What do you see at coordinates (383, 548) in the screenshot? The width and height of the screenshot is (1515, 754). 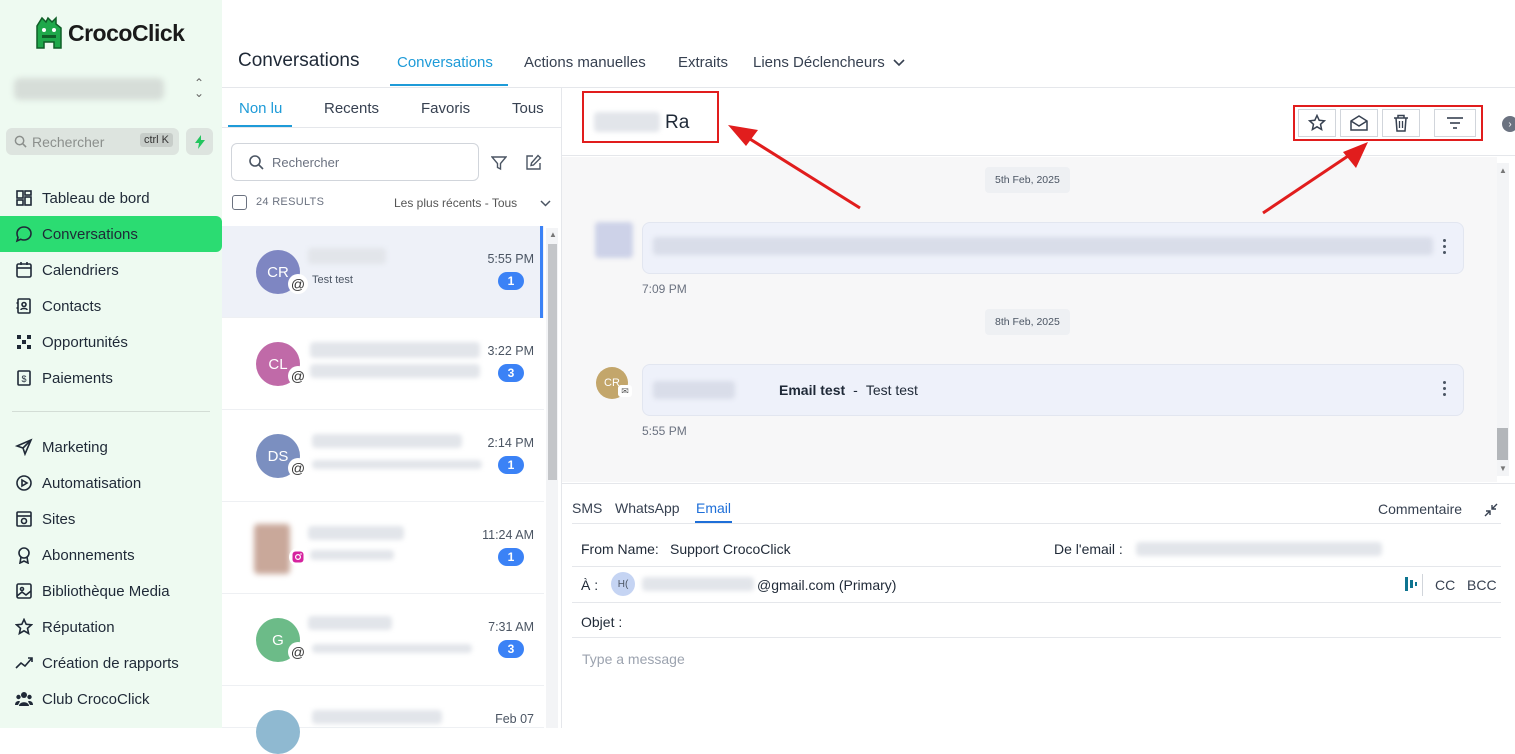 I see `conversation-item: 11:24 AM 1` at bounding box center [383, 548].